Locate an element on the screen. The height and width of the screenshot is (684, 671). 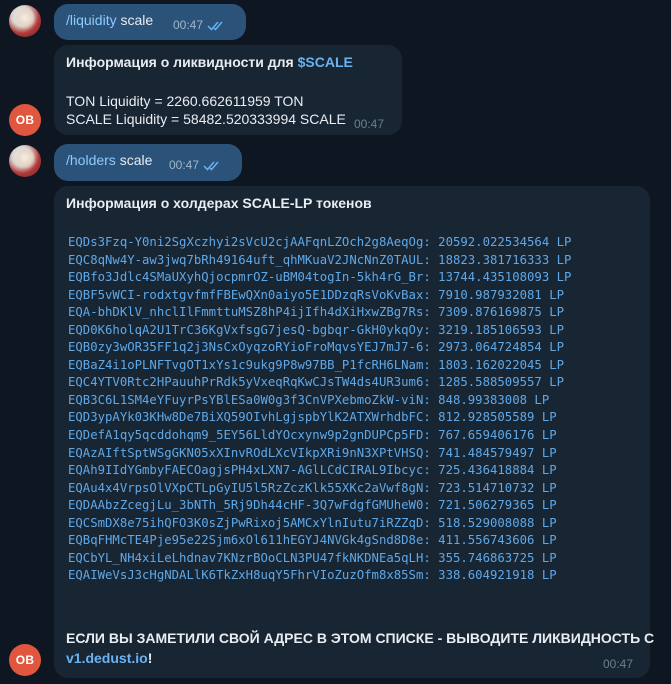
holders-title: Информация о холдерах SCALE-LP токенов is located at coordinates (219, 203).